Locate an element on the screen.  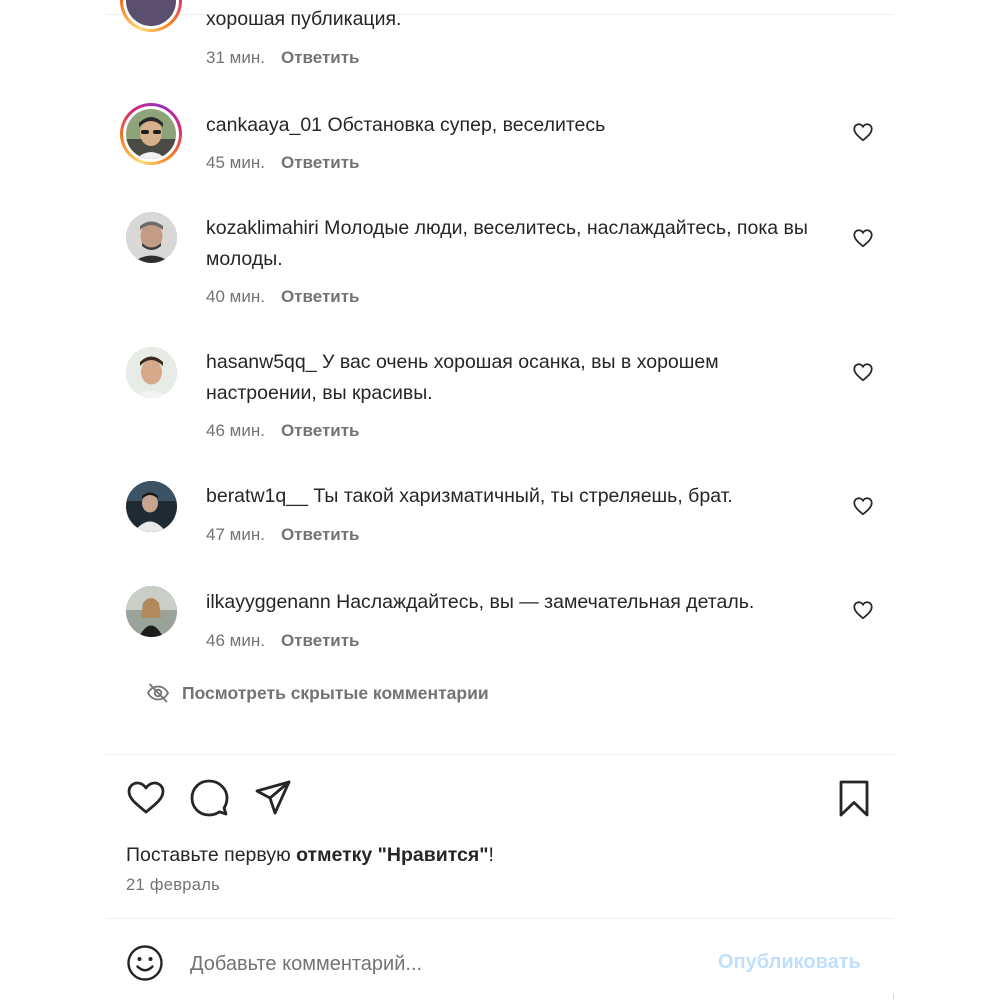
comment-time: 31 мин. is located at coordinates (235, 57).